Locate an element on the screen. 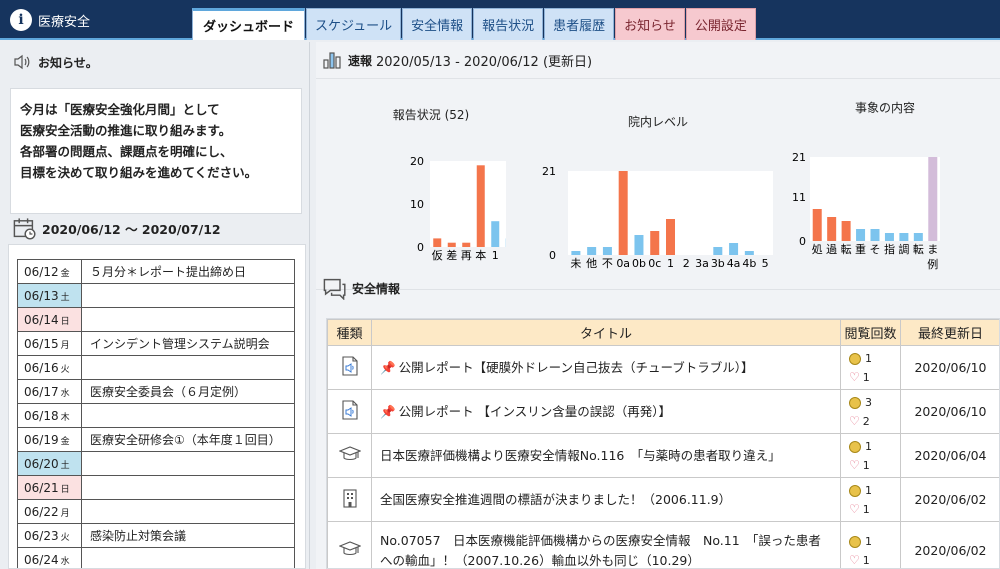  x-tick-label: 転 is located at coordinates (846, 249).